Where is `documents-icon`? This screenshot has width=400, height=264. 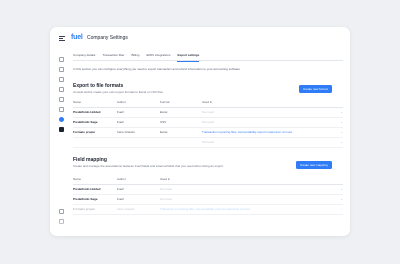 documents-icon is located at coordinates (61, 89).